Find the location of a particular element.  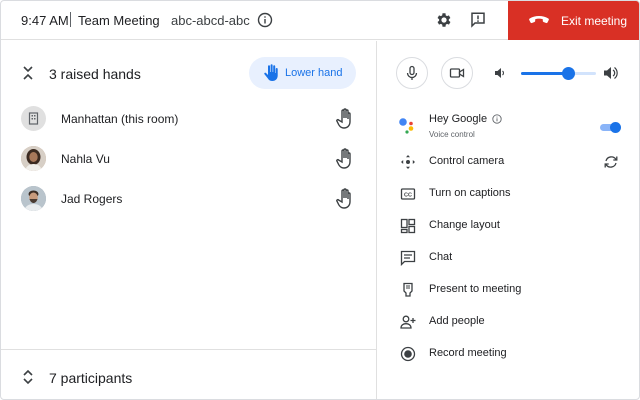

present-icon is located at coordinates (408, 289).